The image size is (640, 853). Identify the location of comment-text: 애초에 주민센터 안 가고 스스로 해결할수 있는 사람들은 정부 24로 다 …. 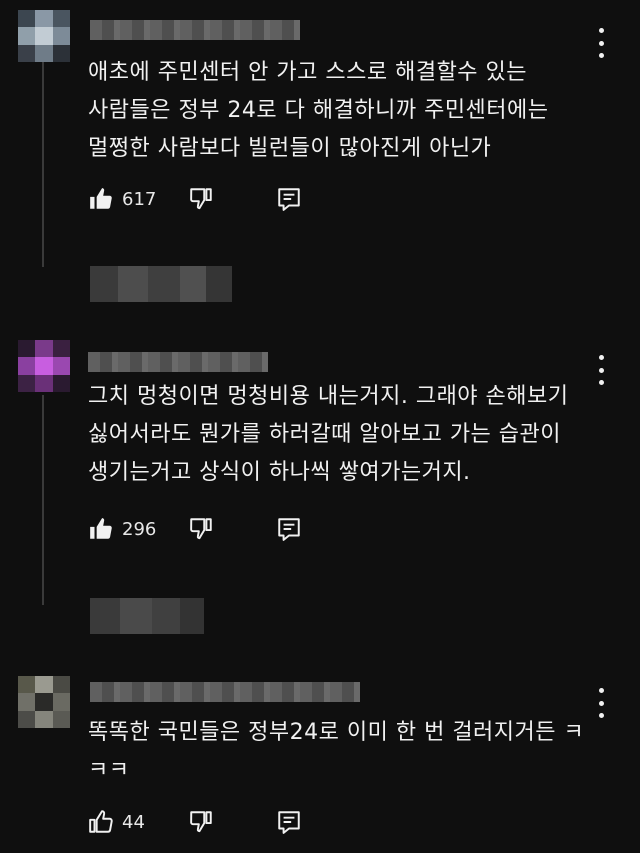
(318, 110).